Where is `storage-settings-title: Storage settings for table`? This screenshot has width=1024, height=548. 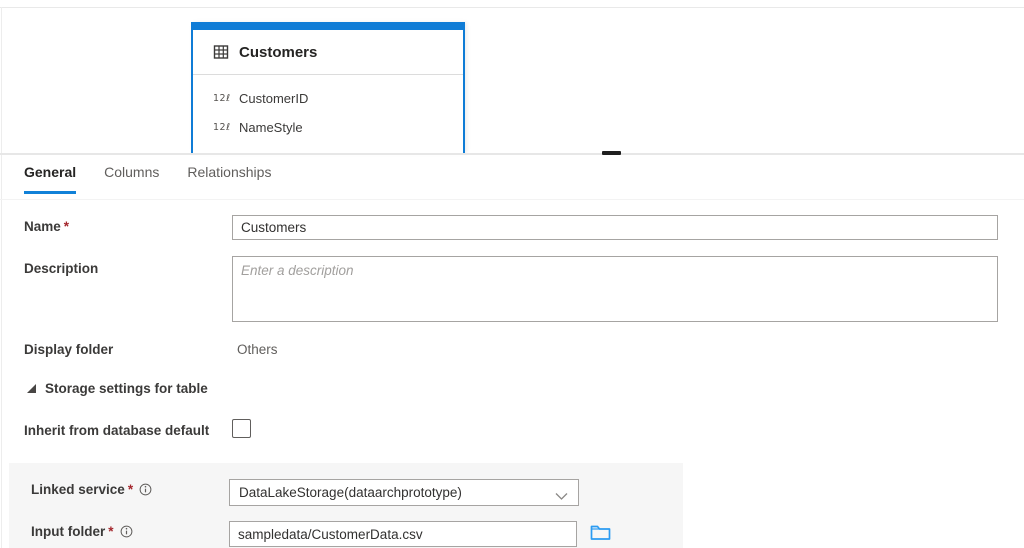
storage-settings-title: Storage settings for table is located at coordinates (126, 388).